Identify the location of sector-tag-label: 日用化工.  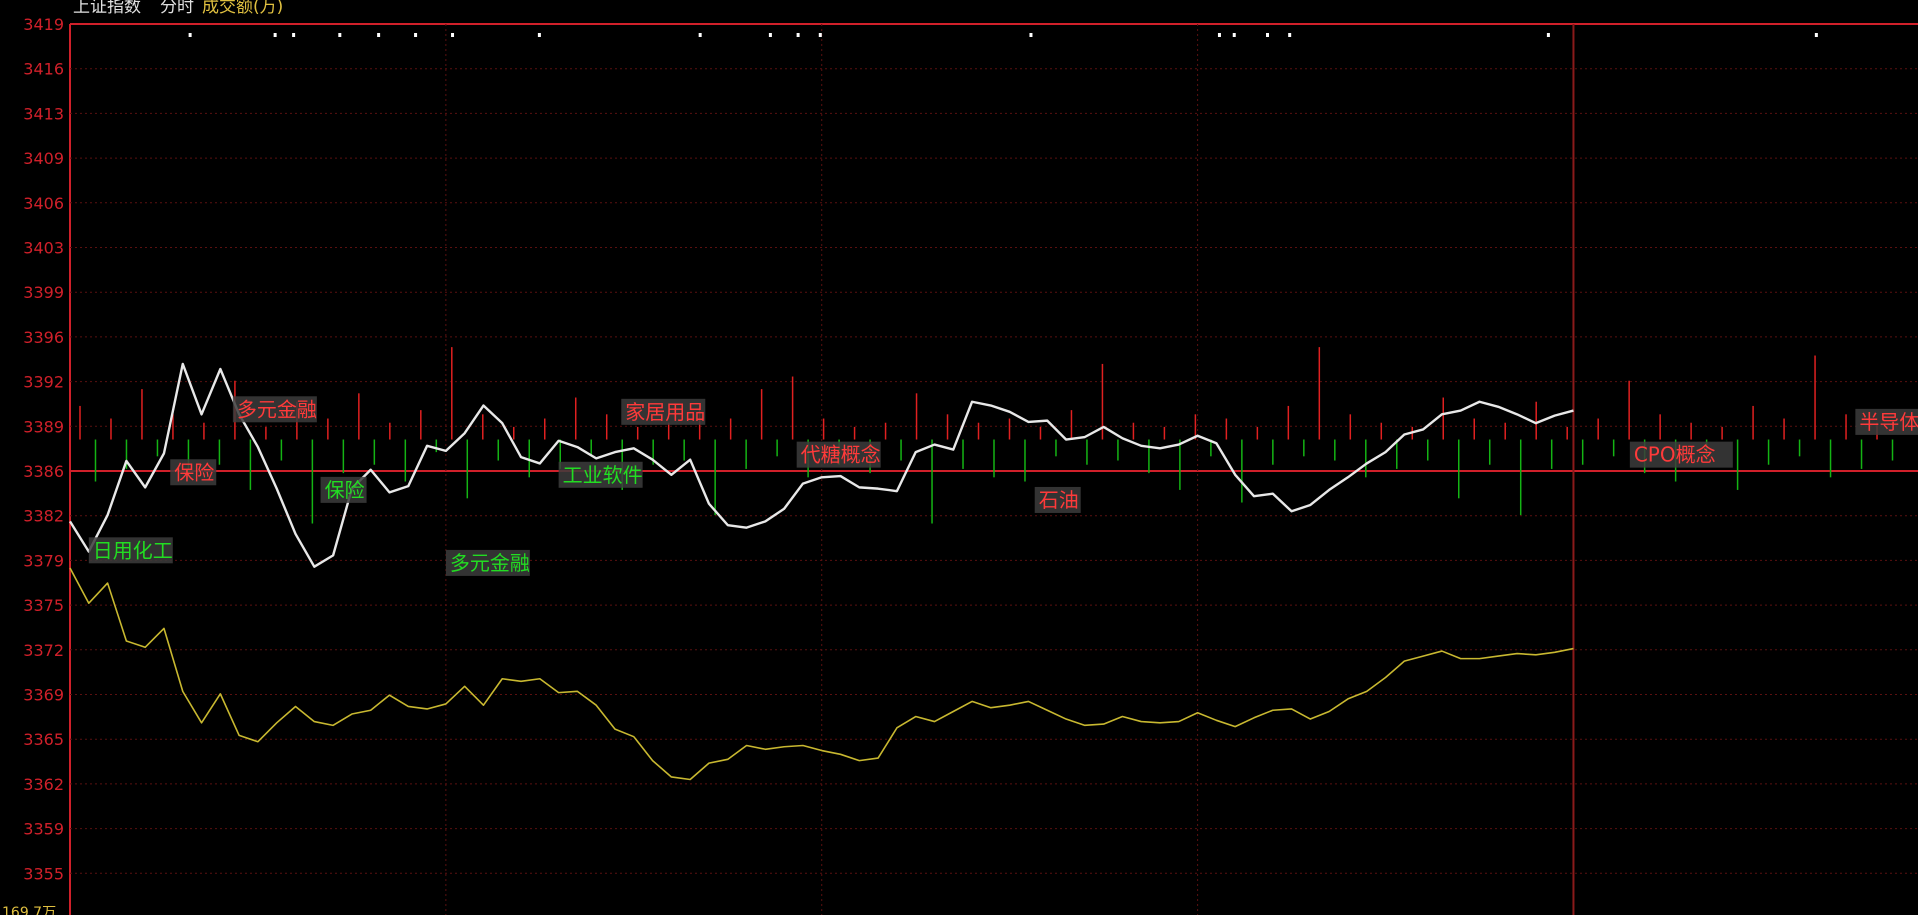
(133, 550).